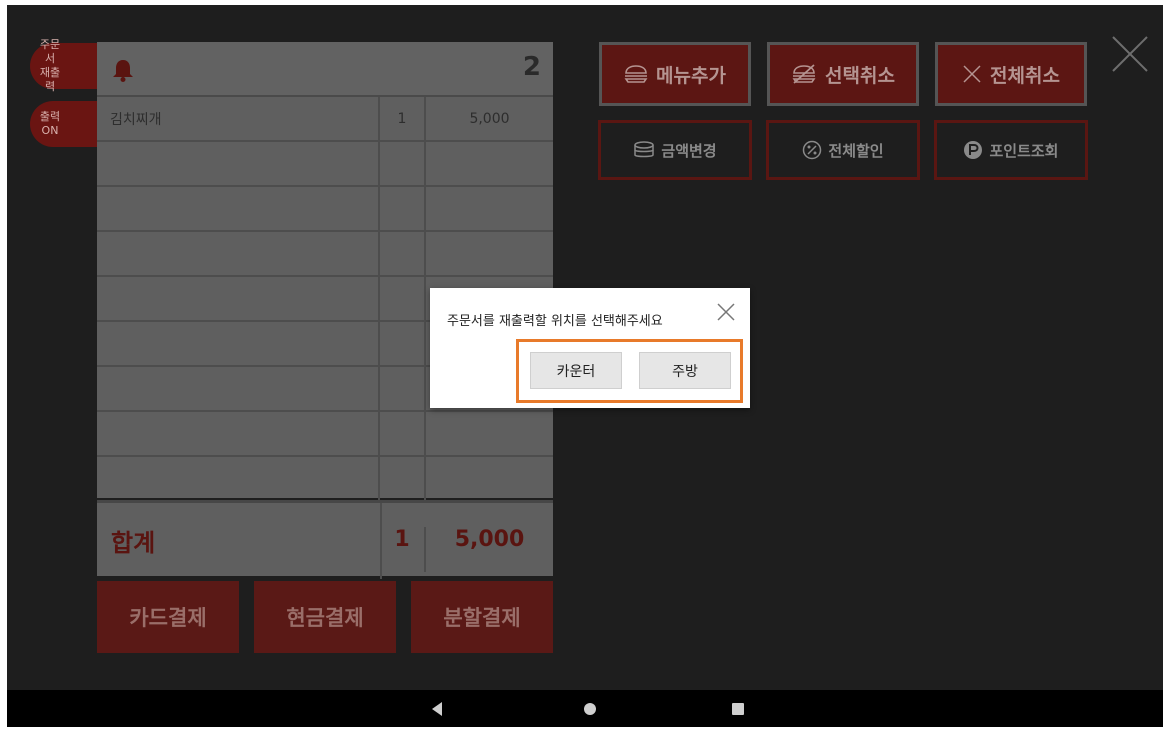  What do you see at coordinates (1025, 75) in the screenshot?
I see `cancel-all-label: 전체취소` at bounding box center [1025, 75].